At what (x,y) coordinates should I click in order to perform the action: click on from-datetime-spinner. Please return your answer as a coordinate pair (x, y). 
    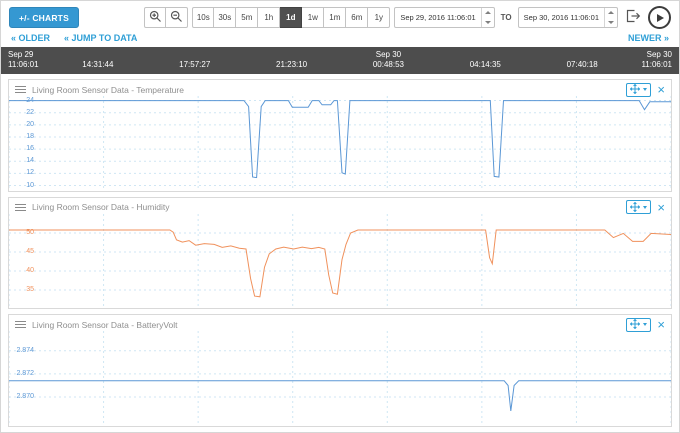
    Looking at the image, I should click on (487, 18).